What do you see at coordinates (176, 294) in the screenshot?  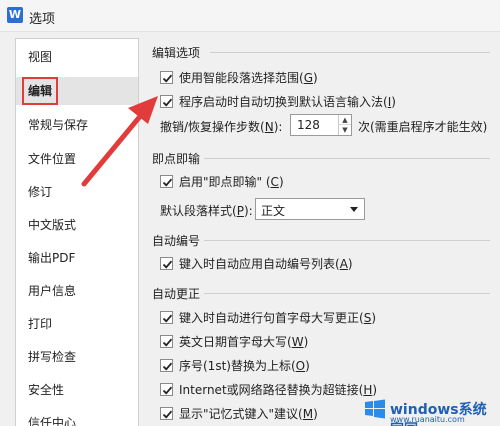 I see `section-title-auto-correct: 自动更正` at bounding box center [176, 294].